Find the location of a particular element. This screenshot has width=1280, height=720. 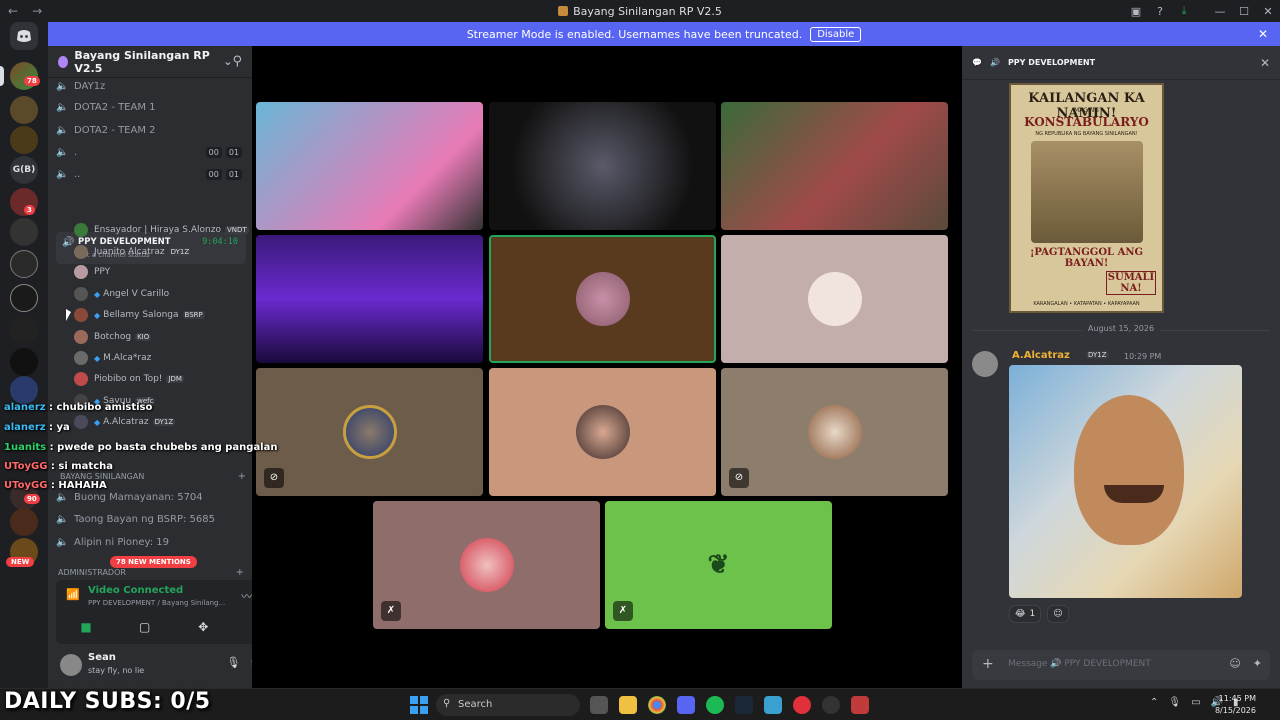

maximize-button: ☐ is located at coordinates (1244, 11).